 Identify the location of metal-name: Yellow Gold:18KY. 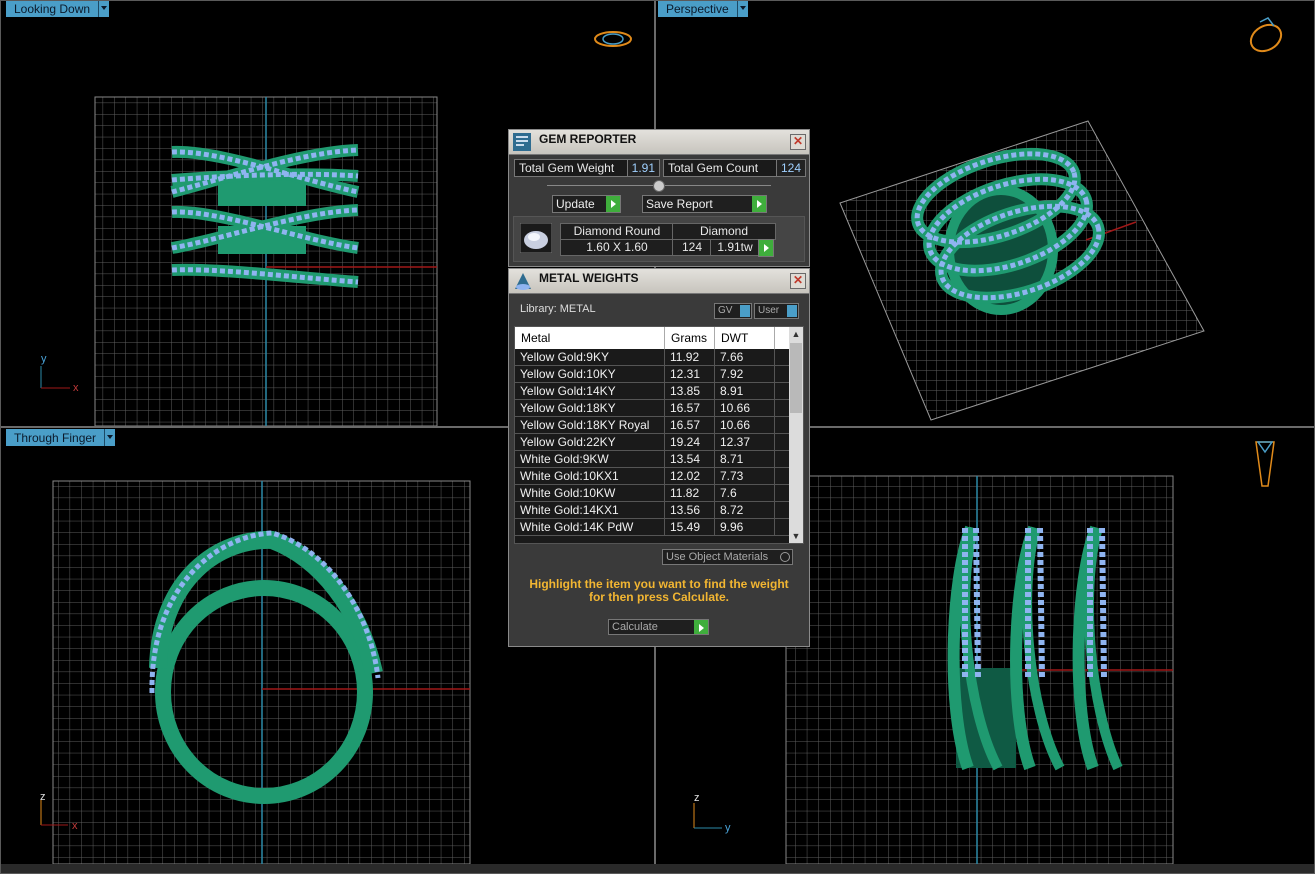
(590, 408).